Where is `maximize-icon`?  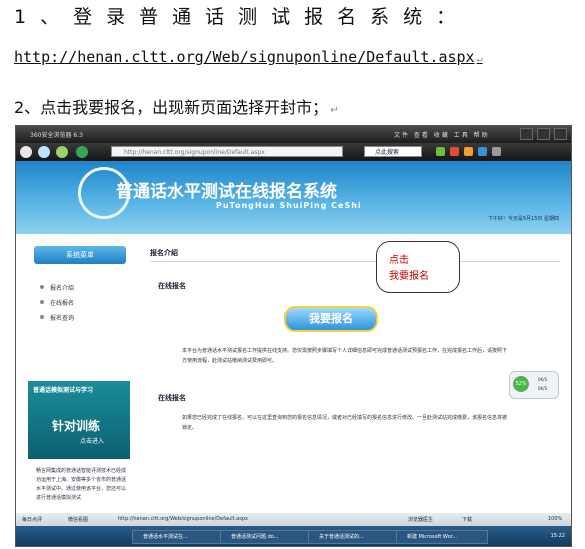
maximize-icon is located at coordinates (543, 134).